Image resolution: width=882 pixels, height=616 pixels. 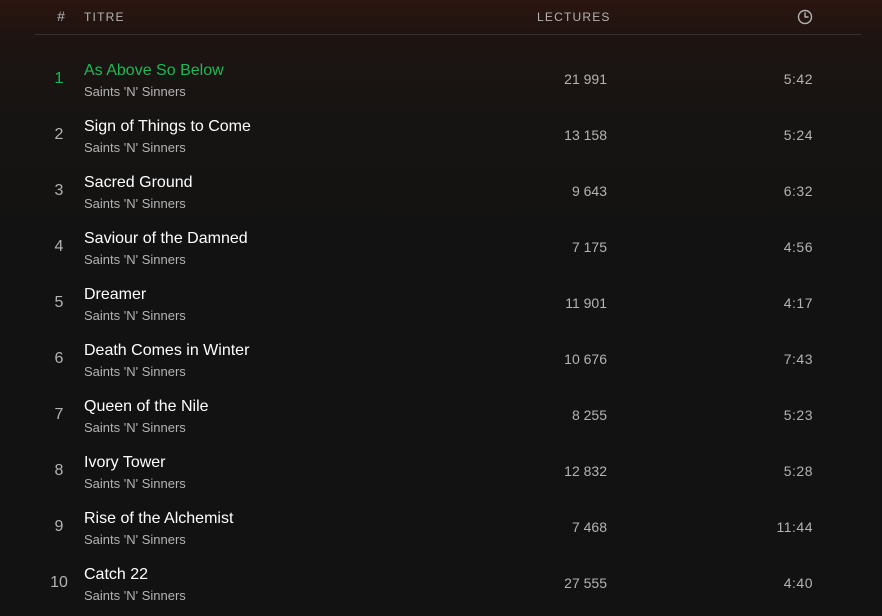 I want to click on track-play-count: 11 901, so click(x=586, y=303).